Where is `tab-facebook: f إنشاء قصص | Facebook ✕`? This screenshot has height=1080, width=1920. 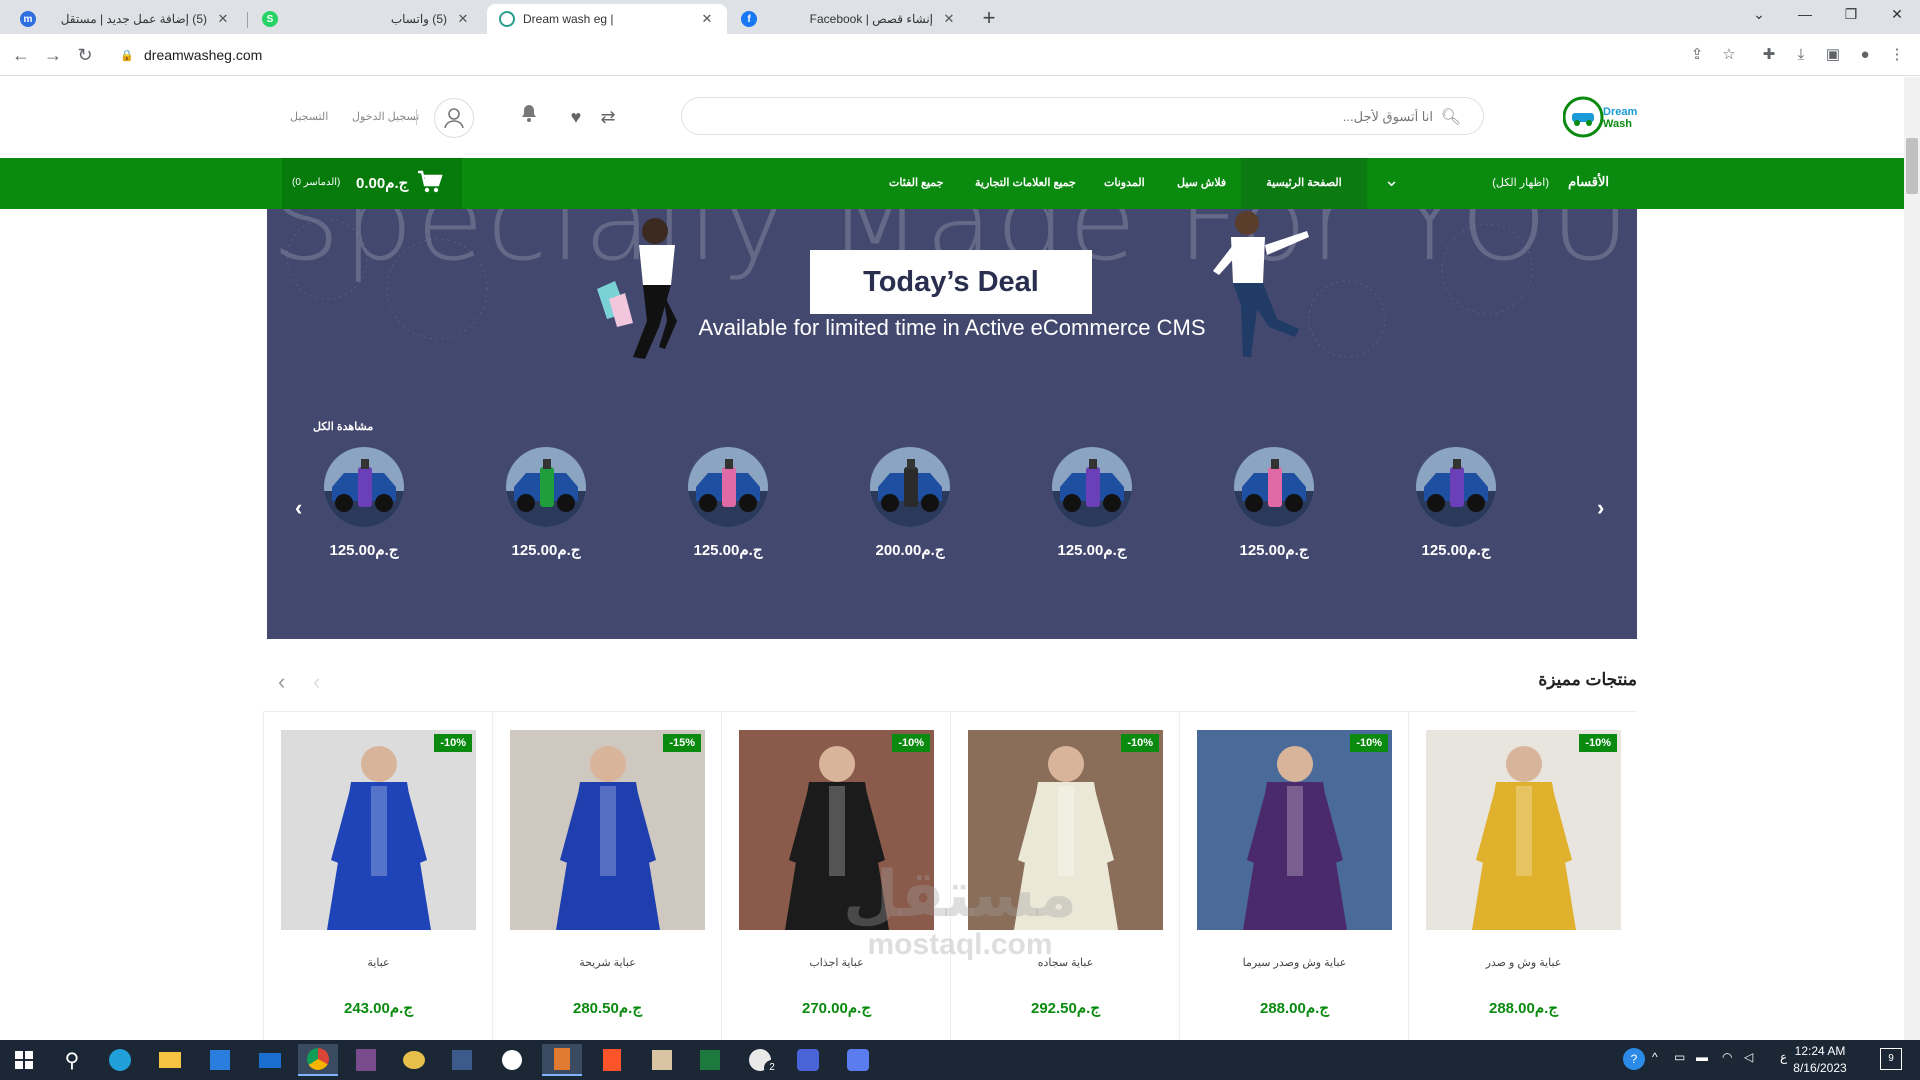 tab-facebook: f إنشاء قصص | Facebook ✕ is located at coordinates (849, 19).